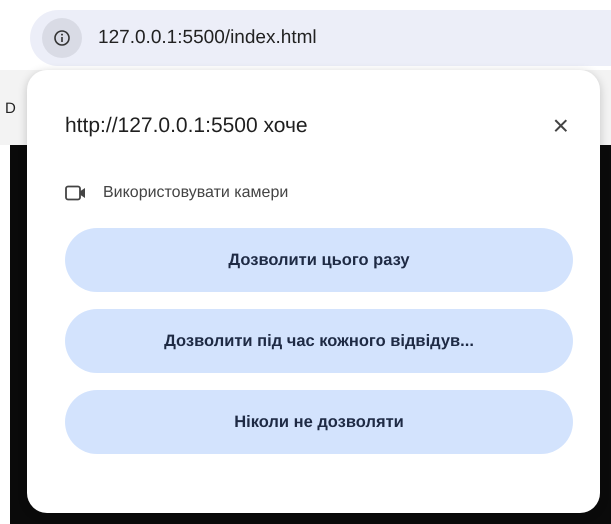 This screenshot has height=524, width=611. Describe the element at coordinates (319, 422) in the screenshot. I see `permission-button: Ніколи не дозволяти` at that location.